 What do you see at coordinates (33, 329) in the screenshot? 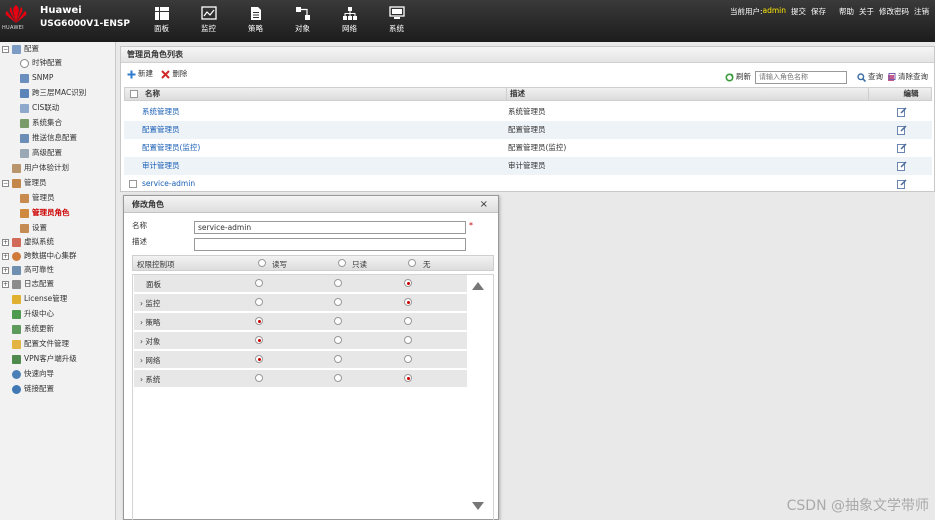
I see `sidebar-item-sys-update: 系统更新` at bounding box center [33, 329].